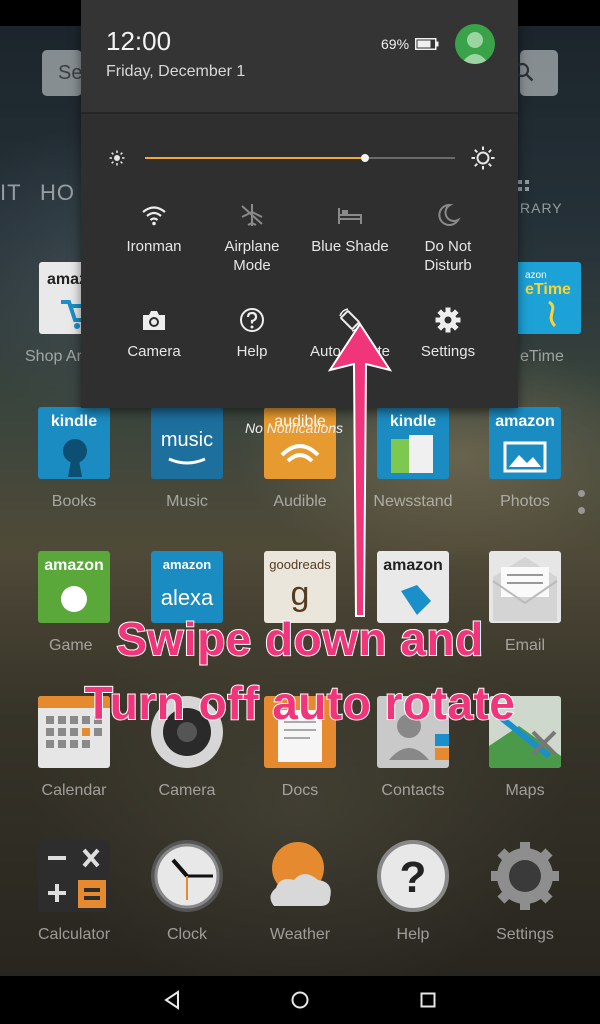 The width and height of the screenshot is (600, 1024). What do you see at coordinates (11, 193) in the screenshot?
I see `home-nav-tab-left: IT` at bounding box center [11, 193].